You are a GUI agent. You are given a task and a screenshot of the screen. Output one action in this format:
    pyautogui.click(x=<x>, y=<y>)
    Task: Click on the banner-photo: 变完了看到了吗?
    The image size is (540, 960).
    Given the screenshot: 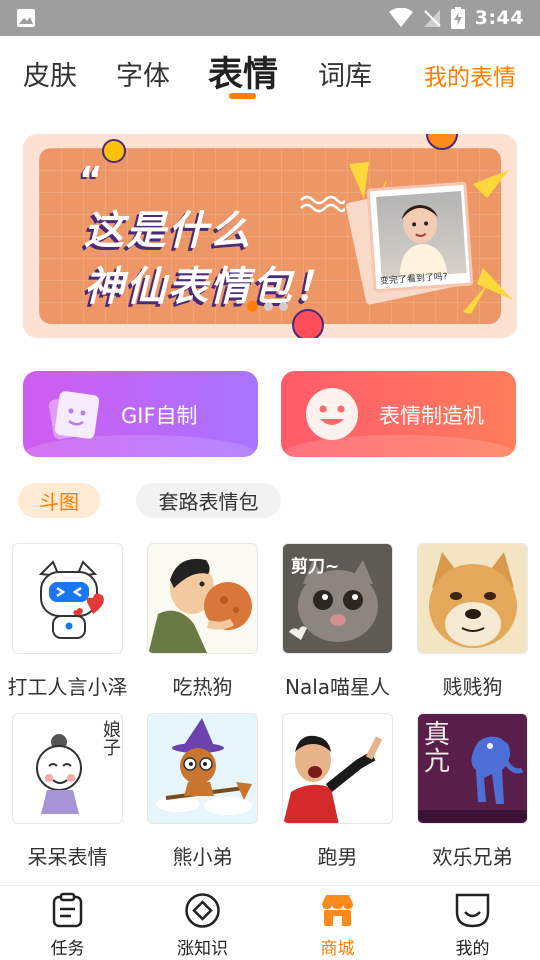 What is the action you would take?
    pyautogui.click(x=420, y=237)
    